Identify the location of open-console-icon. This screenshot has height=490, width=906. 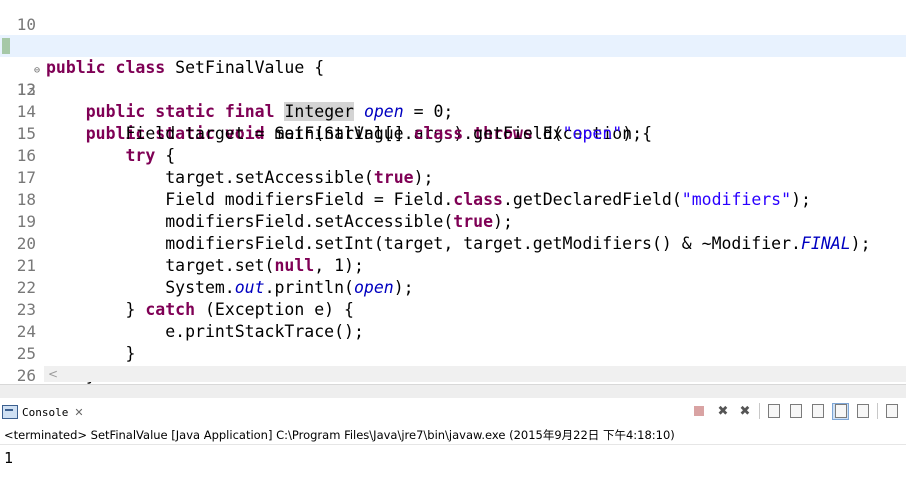
(863, 411).